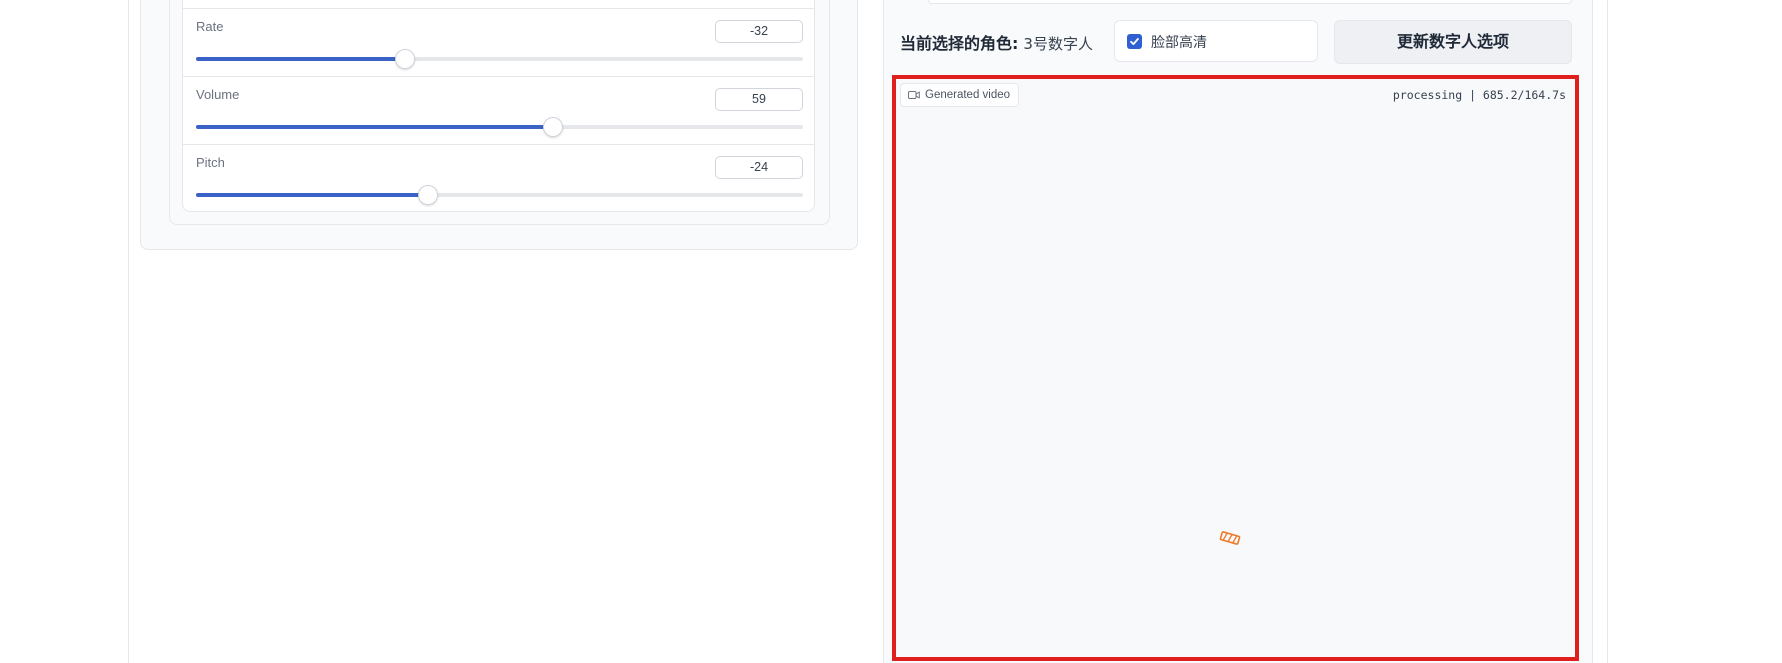 This screenshot has height=663, width=1782. I want to click on face-hd-checkbox-container: 脸部高清, so click(1216, 41).